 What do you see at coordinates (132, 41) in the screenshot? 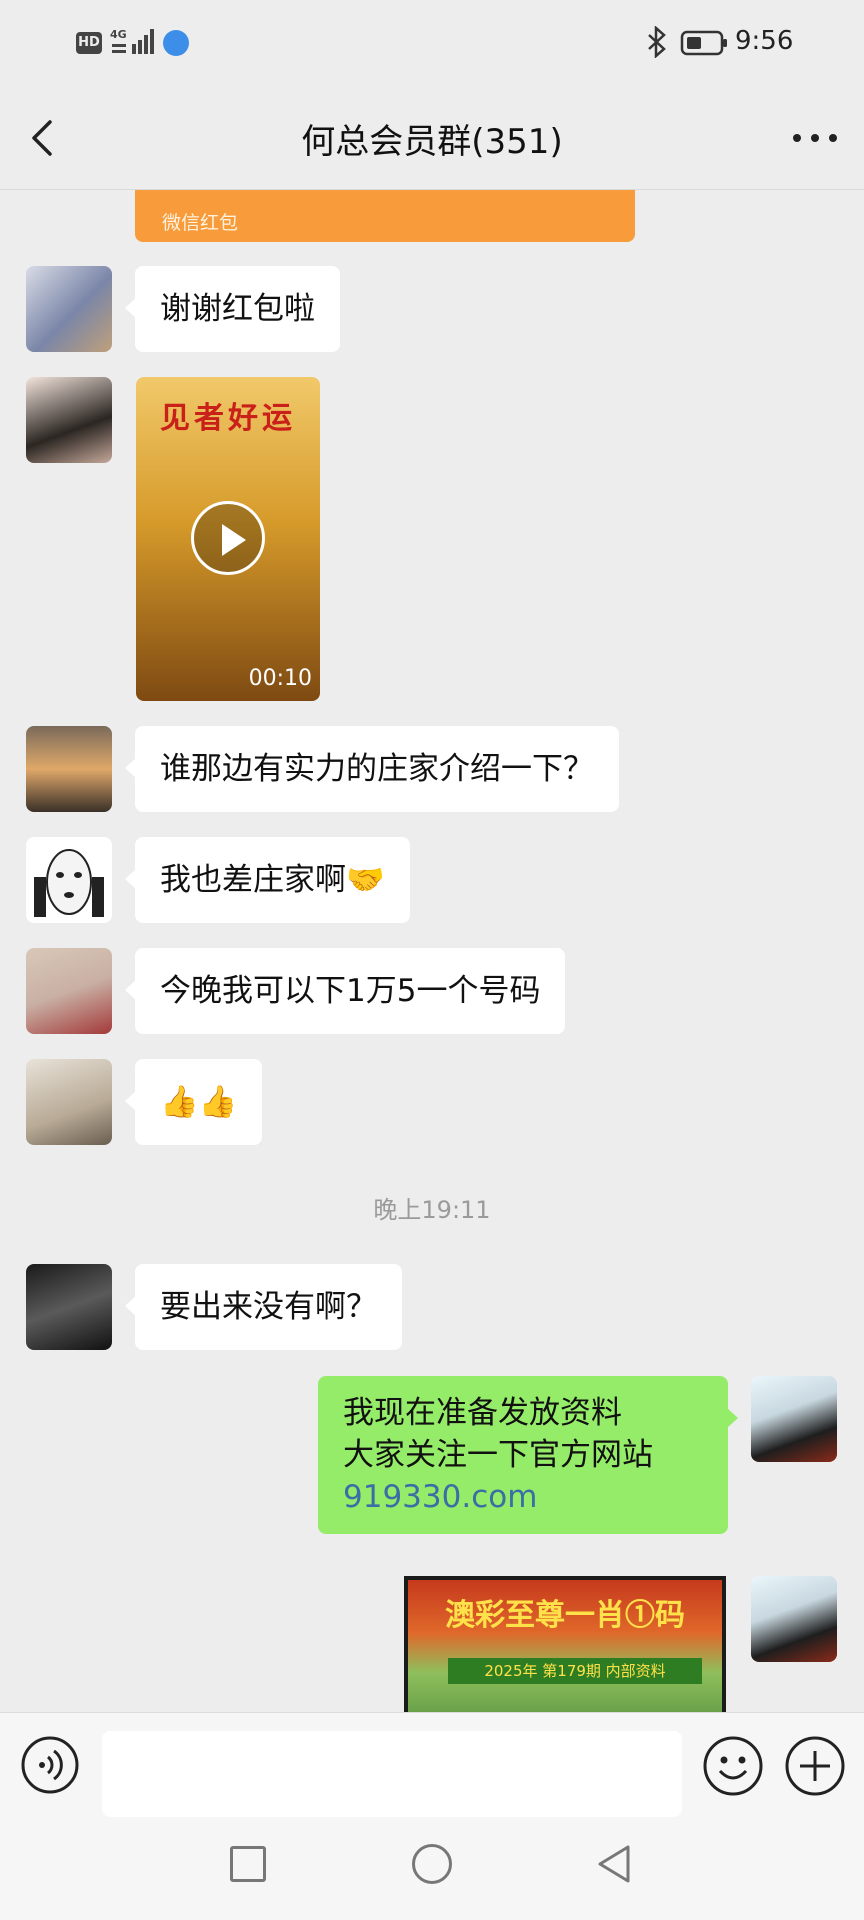
I see `signal-icon: 4G` at bounding box center [132, 41].